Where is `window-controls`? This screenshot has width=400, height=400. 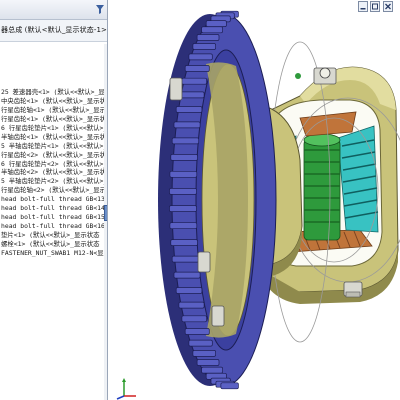 window-controls is located at coordinates (379, 7).